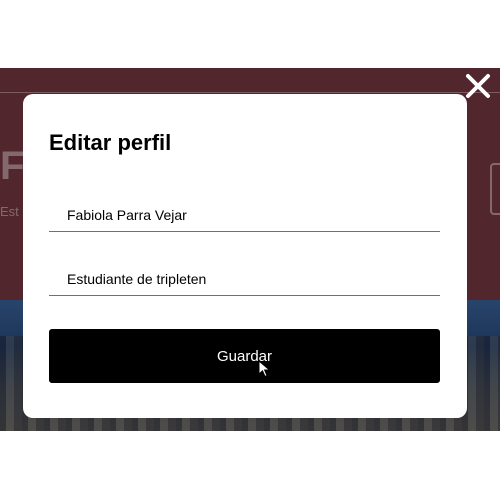  What do you see at coordinates (478, 86) in the screenshot?
I see `close-icon` at bounding box center [478, 86].